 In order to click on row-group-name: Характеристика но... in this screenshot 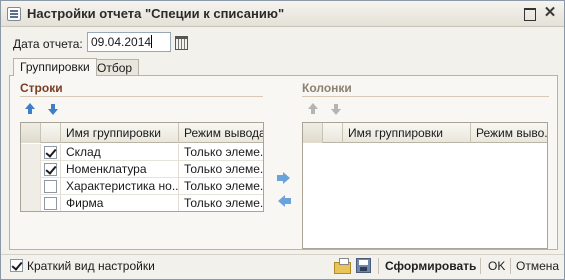, I will do `click(120, 186)`.